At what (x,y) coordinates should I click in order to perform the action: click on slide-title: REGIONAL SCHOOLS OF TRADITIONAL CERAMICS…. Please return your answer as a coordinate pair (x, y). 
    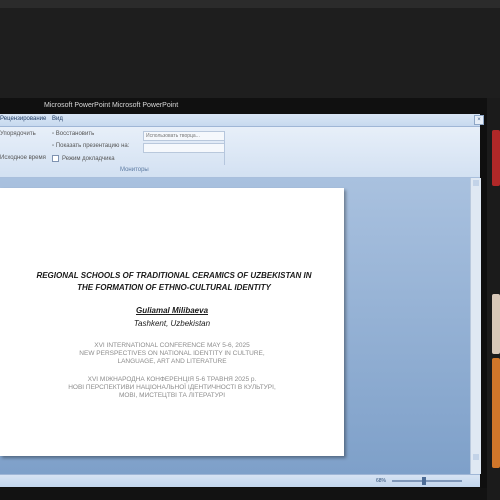
    Looking at the image, I should click on (174, 281).